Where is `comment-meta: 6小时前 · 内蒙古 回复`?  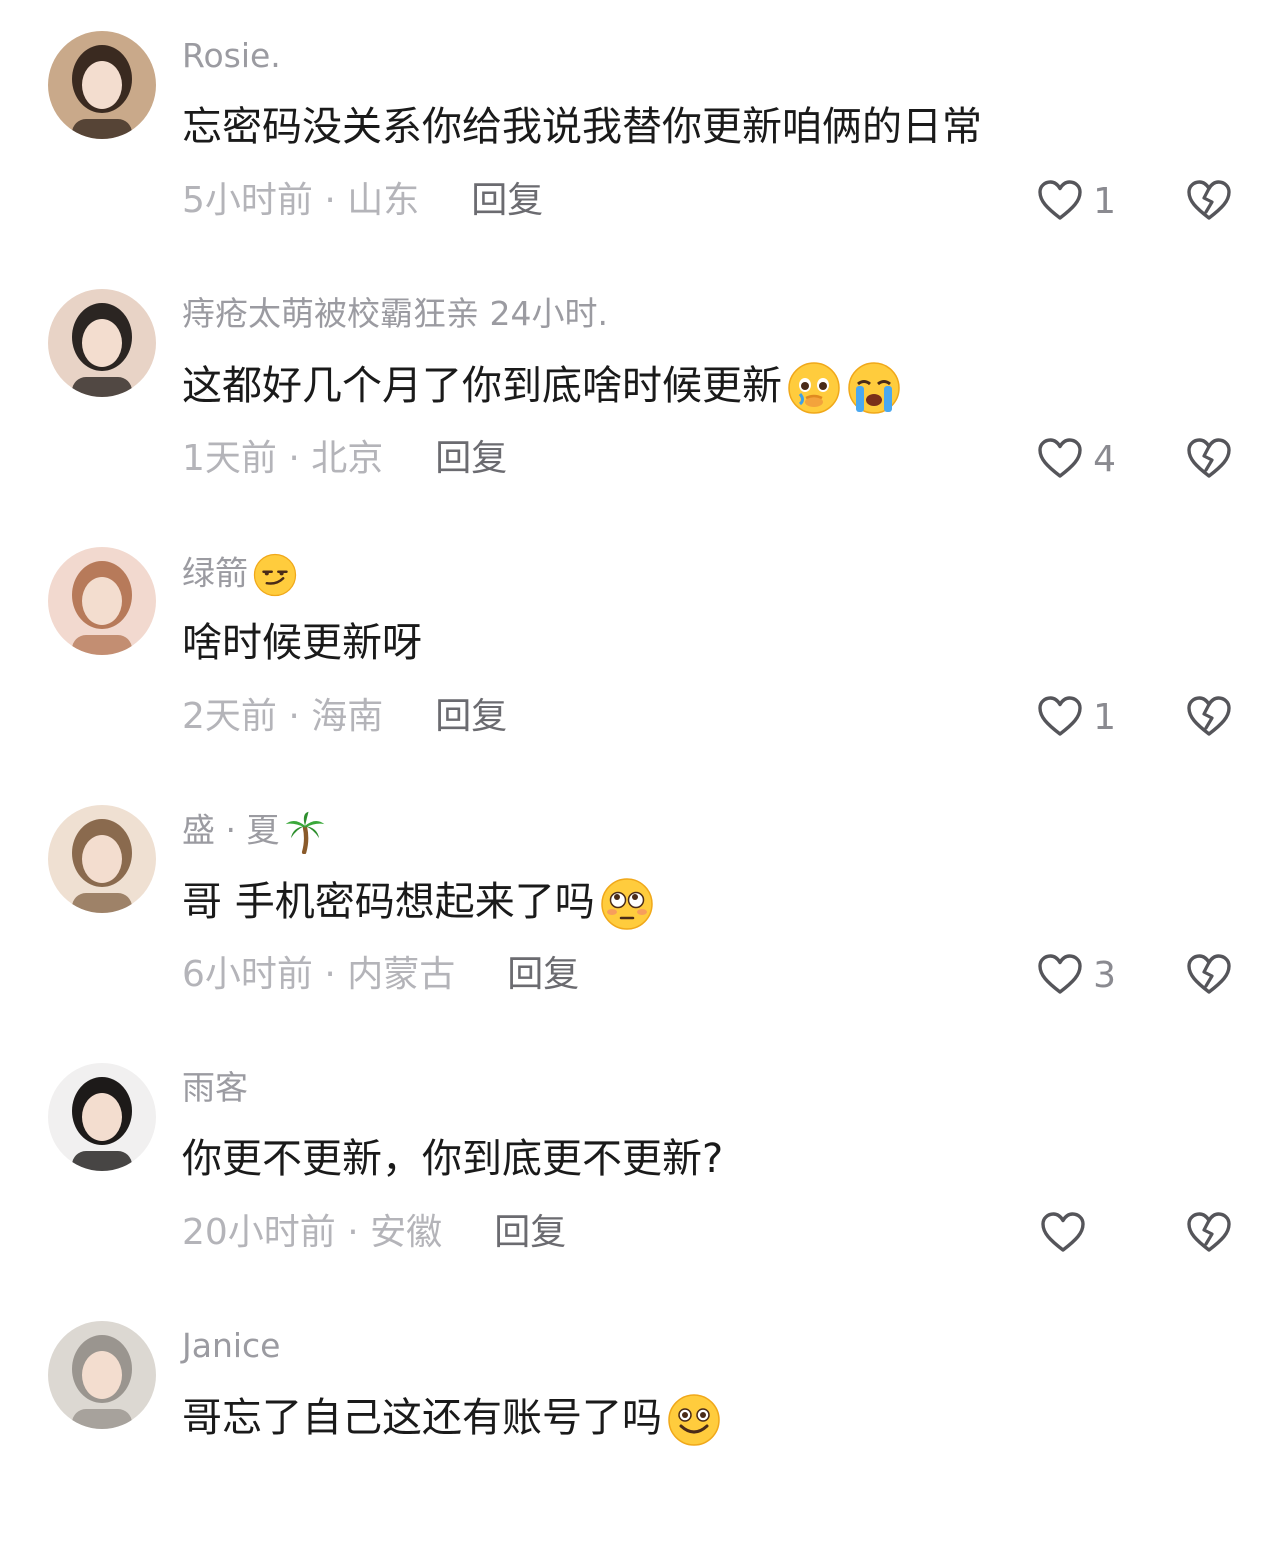 comment-meta: 6小时前 · 内蒙古 回复 is located at coordinates (380, 975).